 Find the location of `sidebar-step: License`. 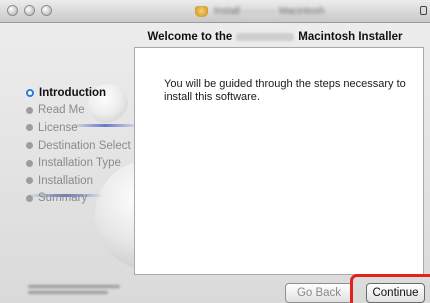

sidebar-step: License is located at coordinates (78, 128).